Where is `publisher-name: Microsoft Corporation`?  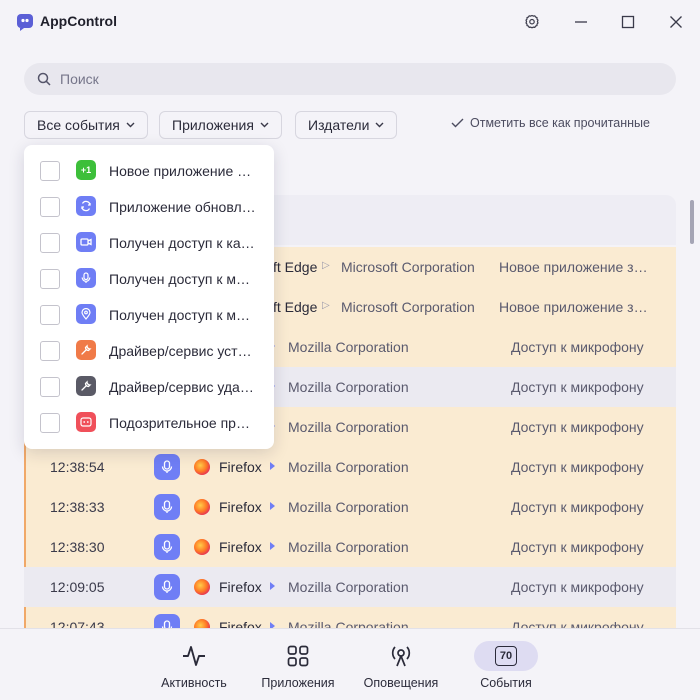 publisher-name: Microsoft Corporation is located at coordinates (408, 267).